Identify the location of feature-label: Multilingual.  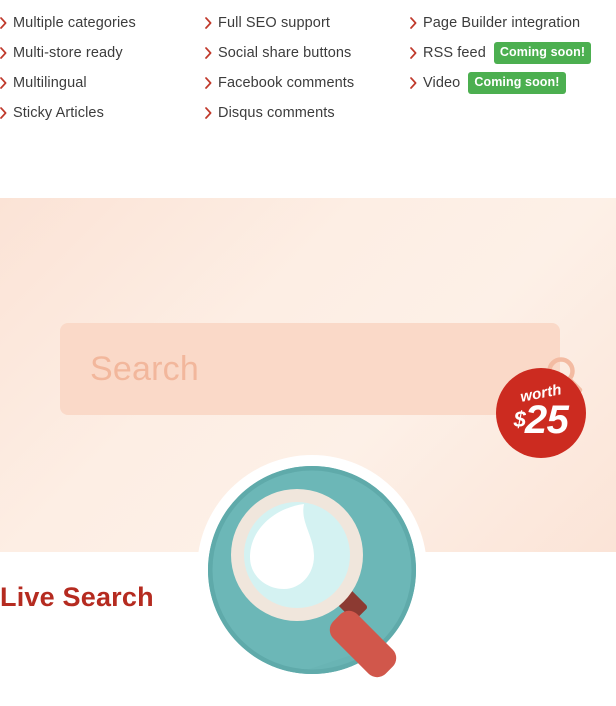
(50, 82).